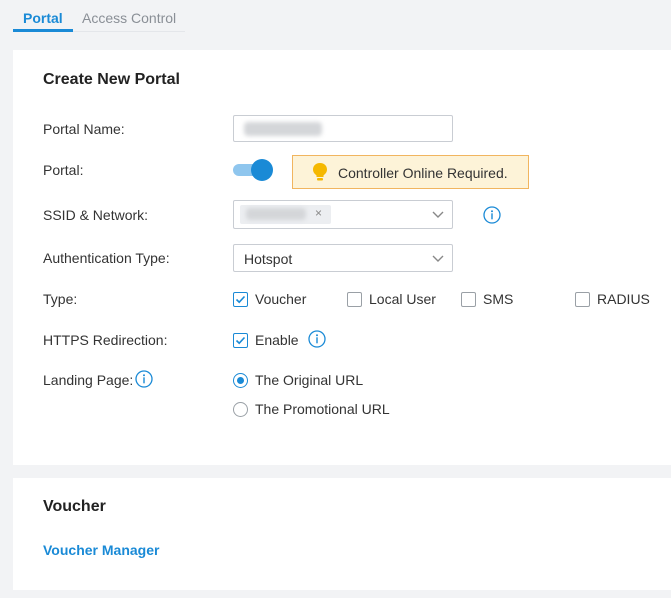  I want to click on tab-bar: Portal Access Control, so click(99, 16).